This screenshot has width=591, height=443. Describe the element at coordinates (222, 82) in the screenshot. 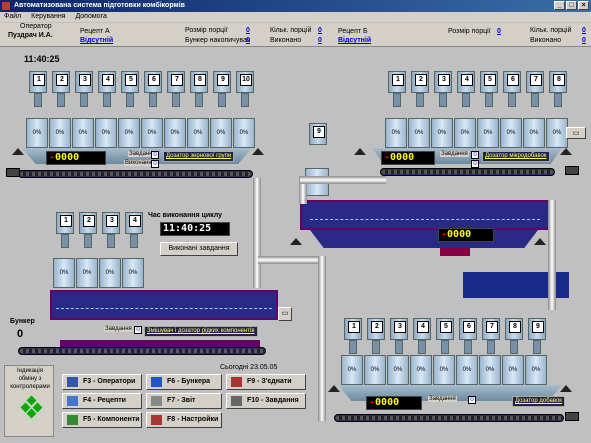

I see `bin-9: 9` at that location.